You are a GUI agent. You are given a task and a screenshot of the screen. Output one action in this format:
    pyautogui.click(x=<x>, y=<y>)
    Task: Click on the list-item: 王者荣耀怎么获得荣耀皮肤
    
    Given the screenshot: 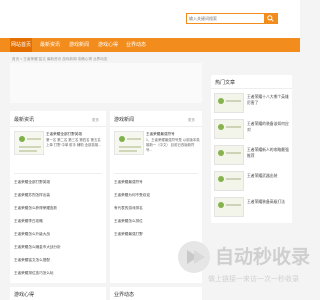 What is the action you would take?
    pyautogui.click(x=35, y=208)
    